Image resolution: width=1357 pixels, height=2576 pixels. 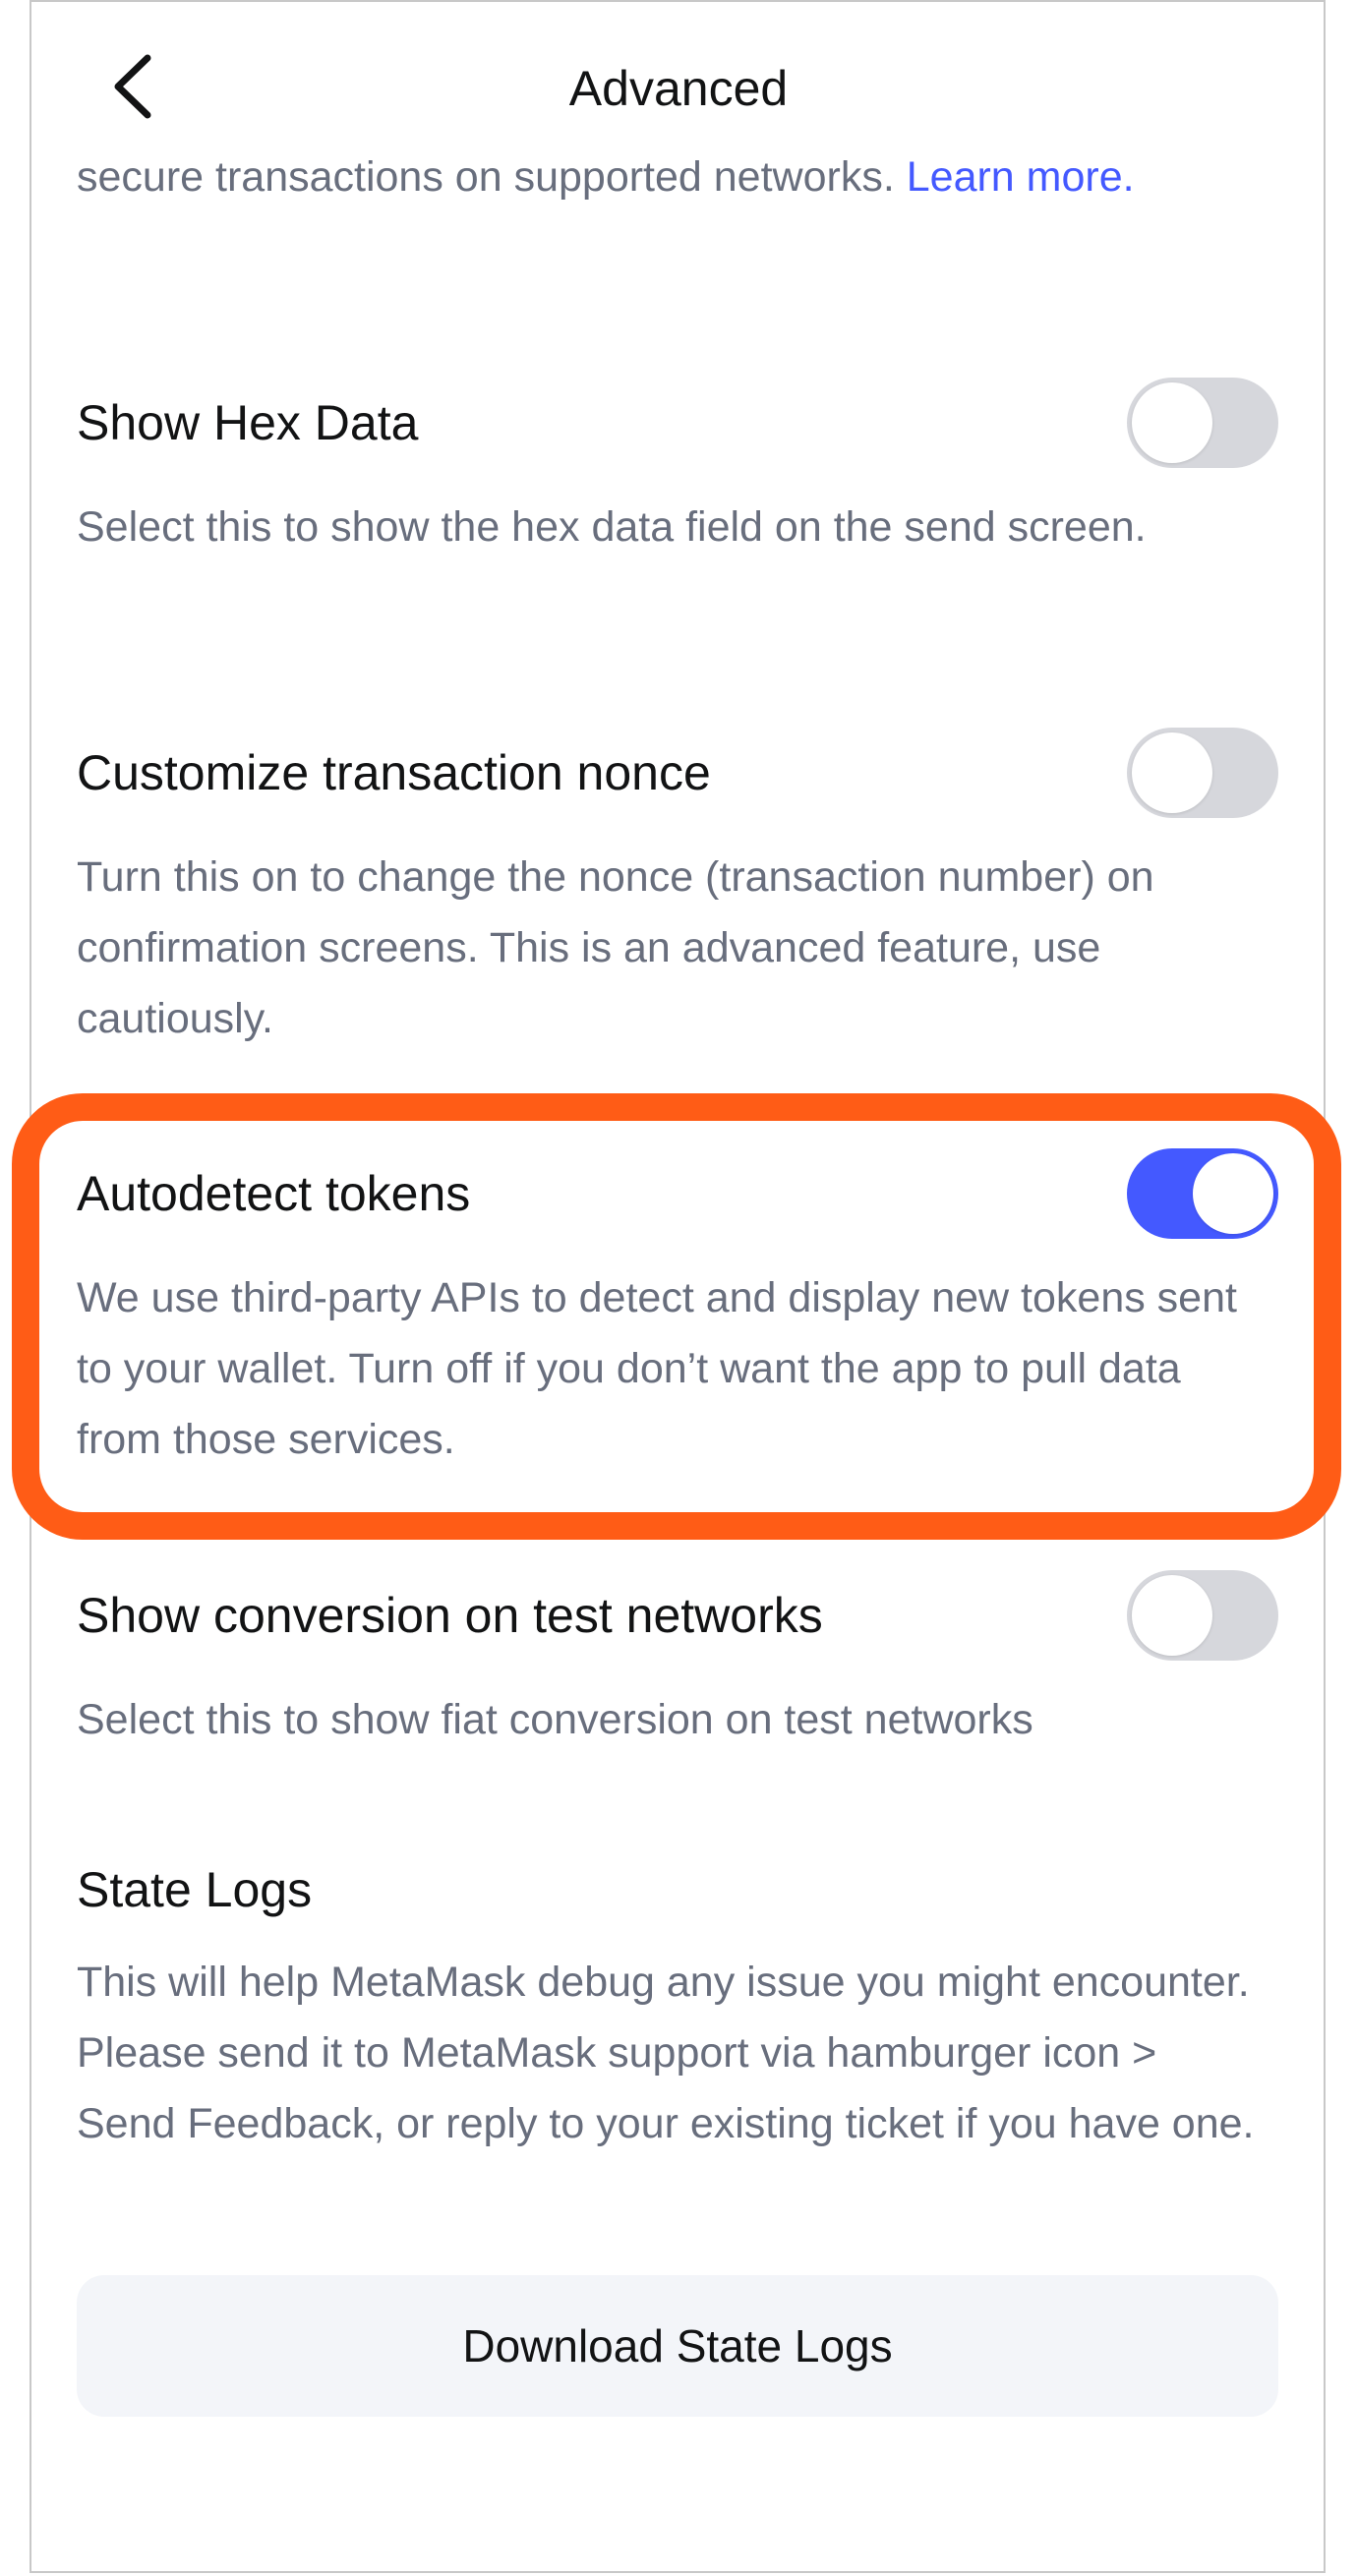 What do you see at coordinates (678, 88) in the screenshot?
I see `page-title: Advanced` at bounding box center [678, 88].